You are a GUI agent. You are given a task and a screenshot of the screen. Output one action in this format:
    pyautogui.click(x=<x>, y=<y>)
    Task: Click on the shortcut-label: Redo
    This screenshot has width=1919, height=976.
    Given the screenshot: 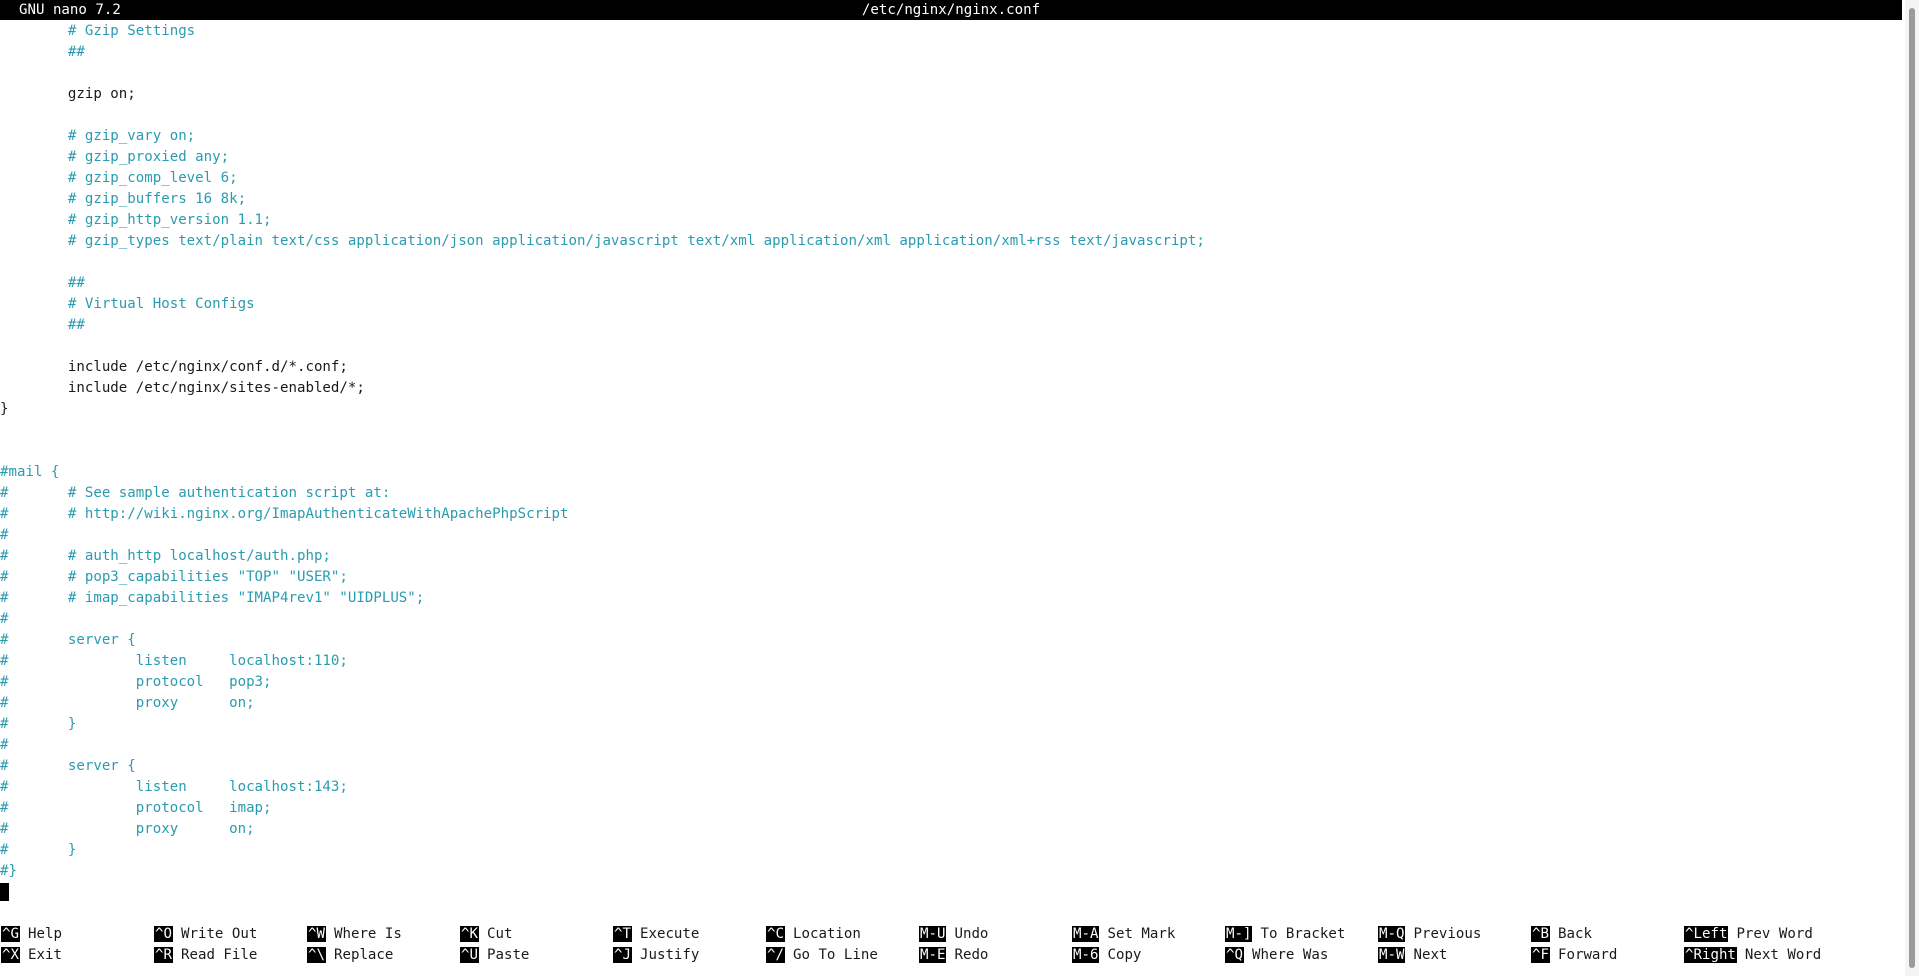 What is the action you would take?
    pyautogui.click(x=971, y=955)
    